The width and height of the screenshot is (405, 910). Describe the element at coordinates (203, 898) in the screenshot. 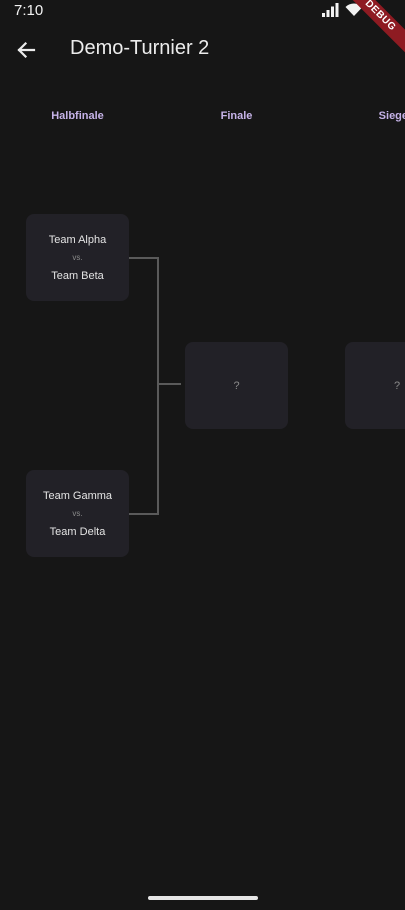

I see `home-indicator` at that location.